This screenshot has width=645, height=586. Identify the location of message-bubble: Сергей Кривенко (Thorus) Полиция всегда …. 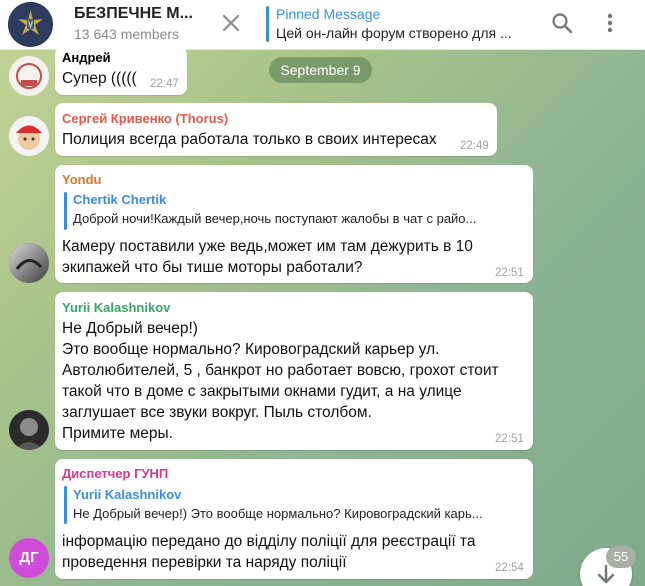
(276, 129).